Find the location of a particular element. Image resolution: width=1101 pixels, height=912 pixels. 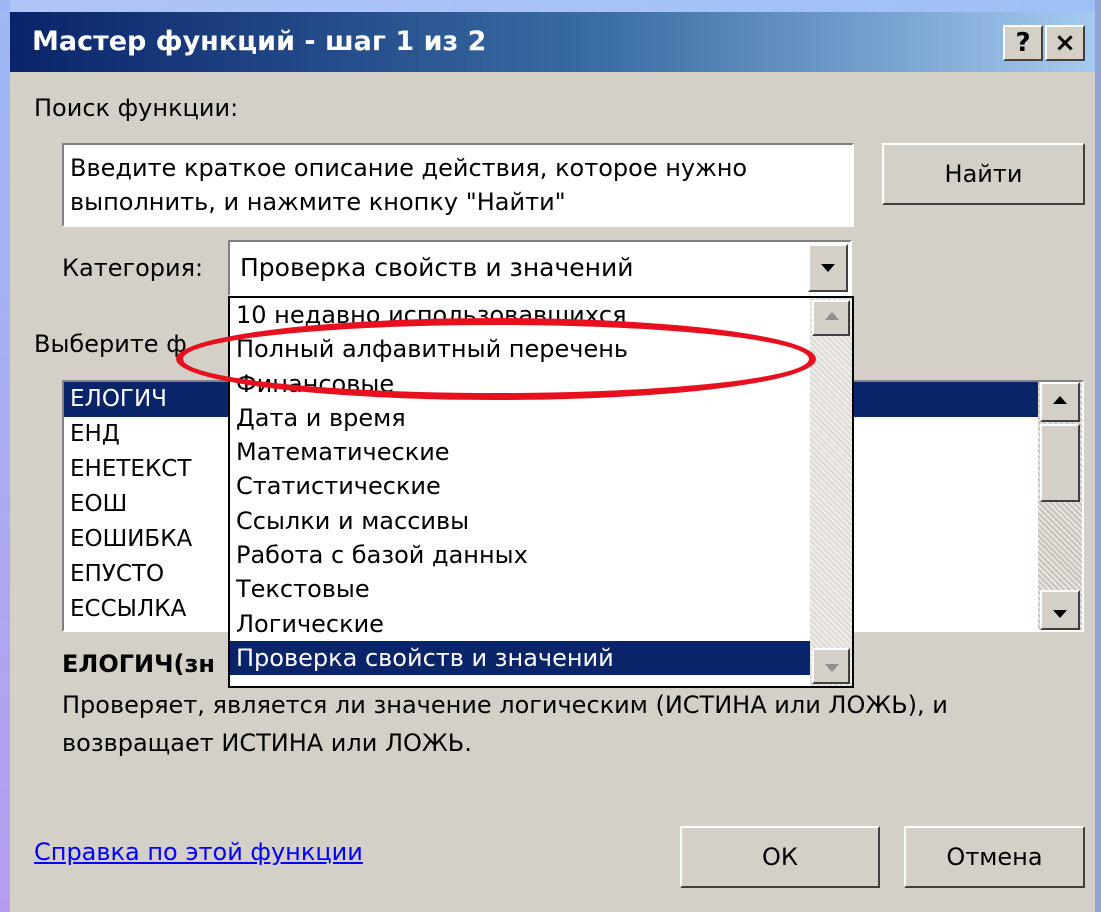

search-label: Поиск функции: is located at coordinates (136, 108).